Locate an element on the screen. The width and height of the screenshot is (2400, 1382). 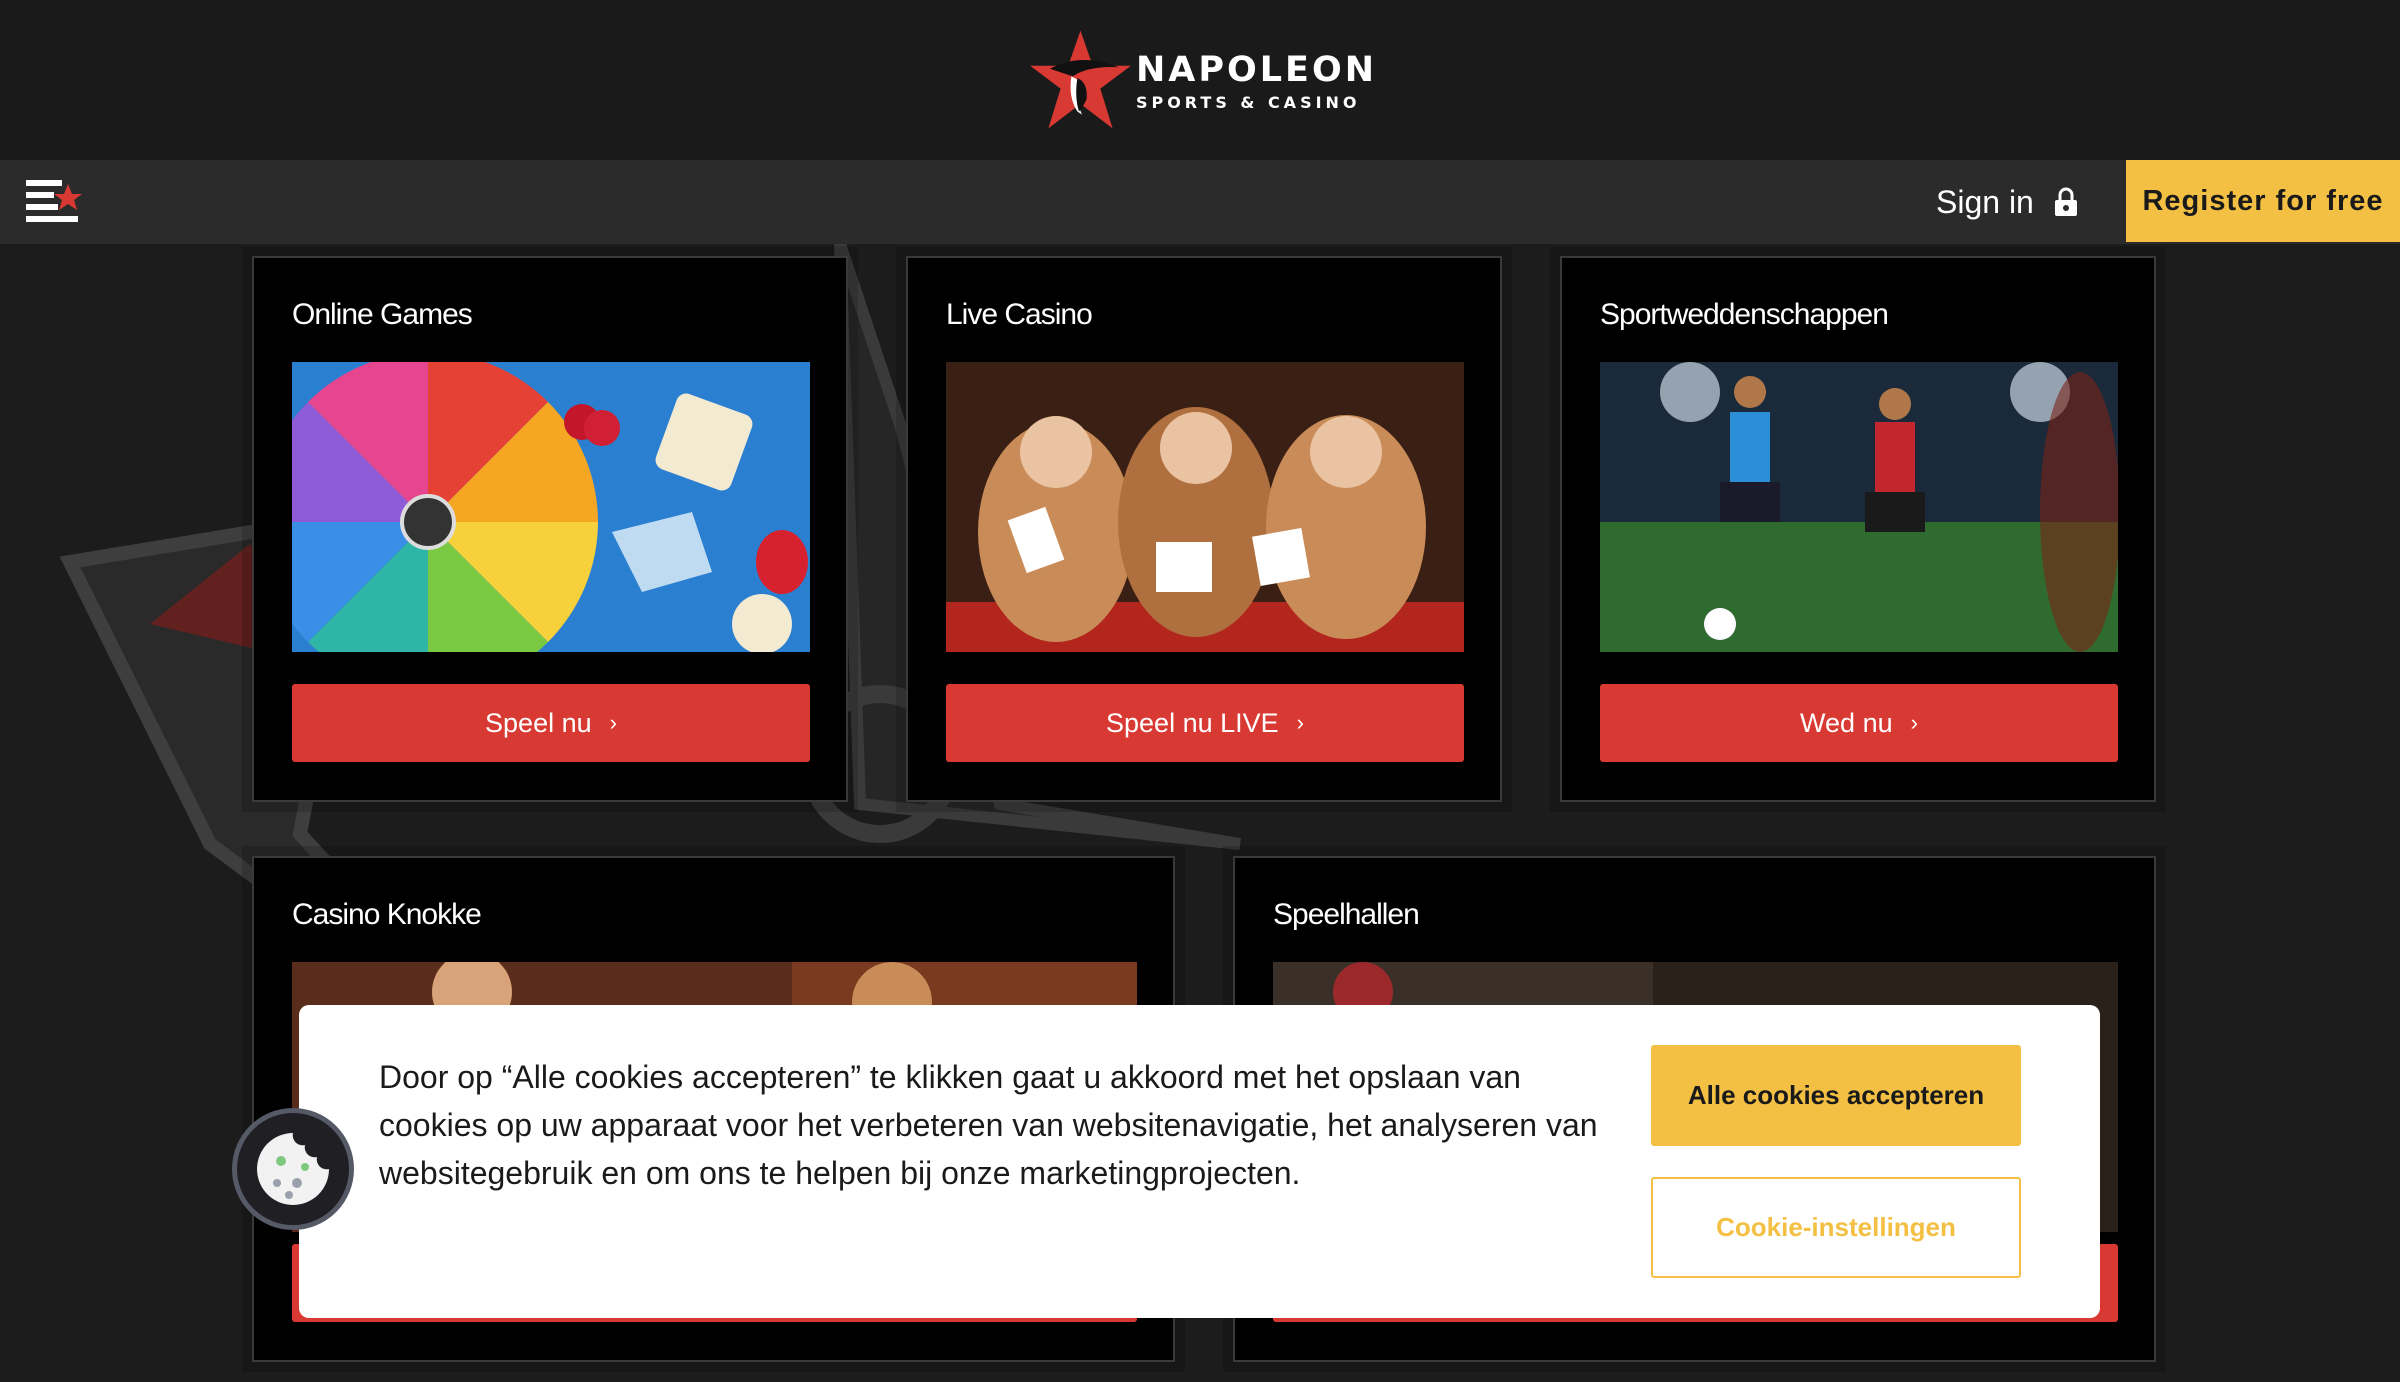
brand-name: NAPOLEON is located at coordinates (1256, 69).